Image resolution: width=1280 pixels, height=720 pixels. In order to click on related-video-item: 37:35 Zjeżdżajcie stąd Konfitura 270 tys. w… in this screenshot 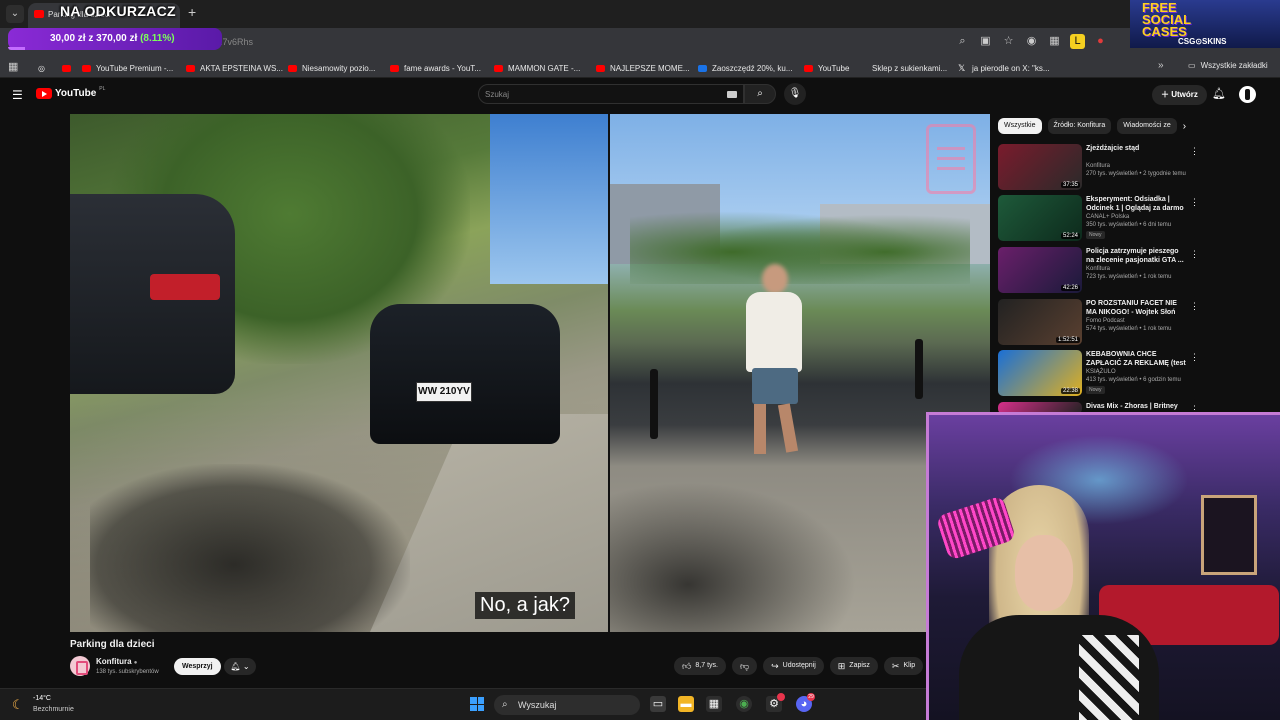, I will do `click(1098, 168)`.